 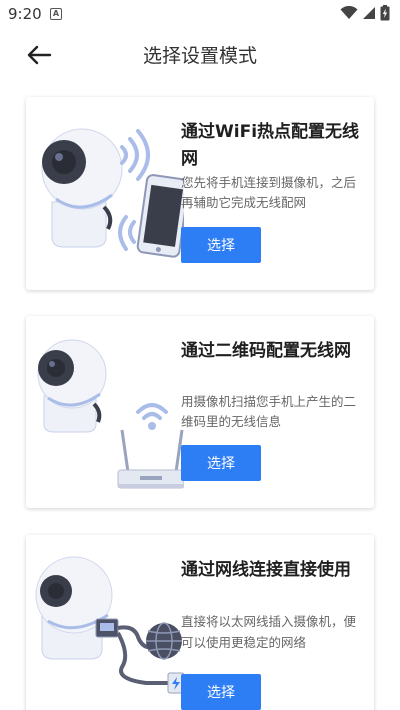 I want to click on battery-charging-icon, so click(x=385, y=13).